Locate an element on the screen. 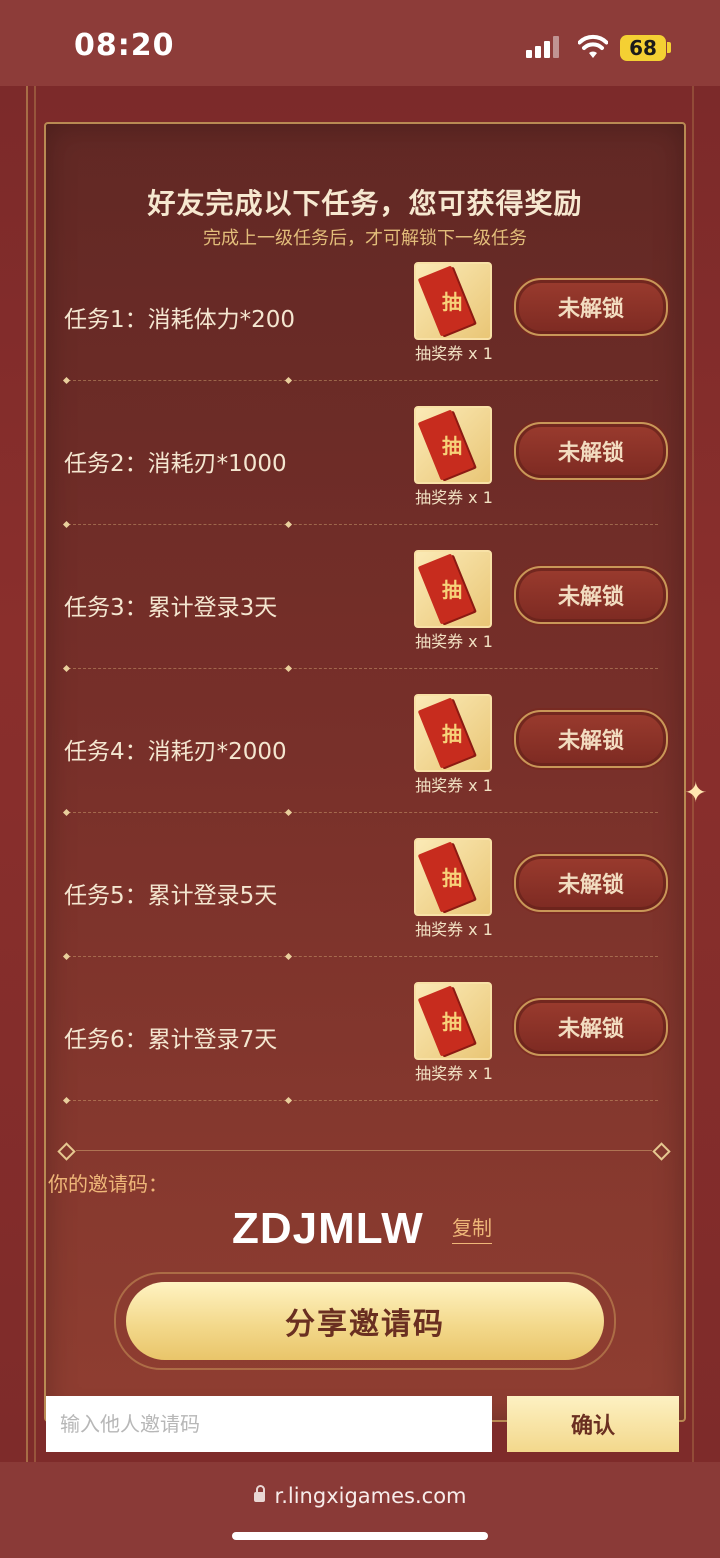  lock-icon is located at coordinates (259, 1493).